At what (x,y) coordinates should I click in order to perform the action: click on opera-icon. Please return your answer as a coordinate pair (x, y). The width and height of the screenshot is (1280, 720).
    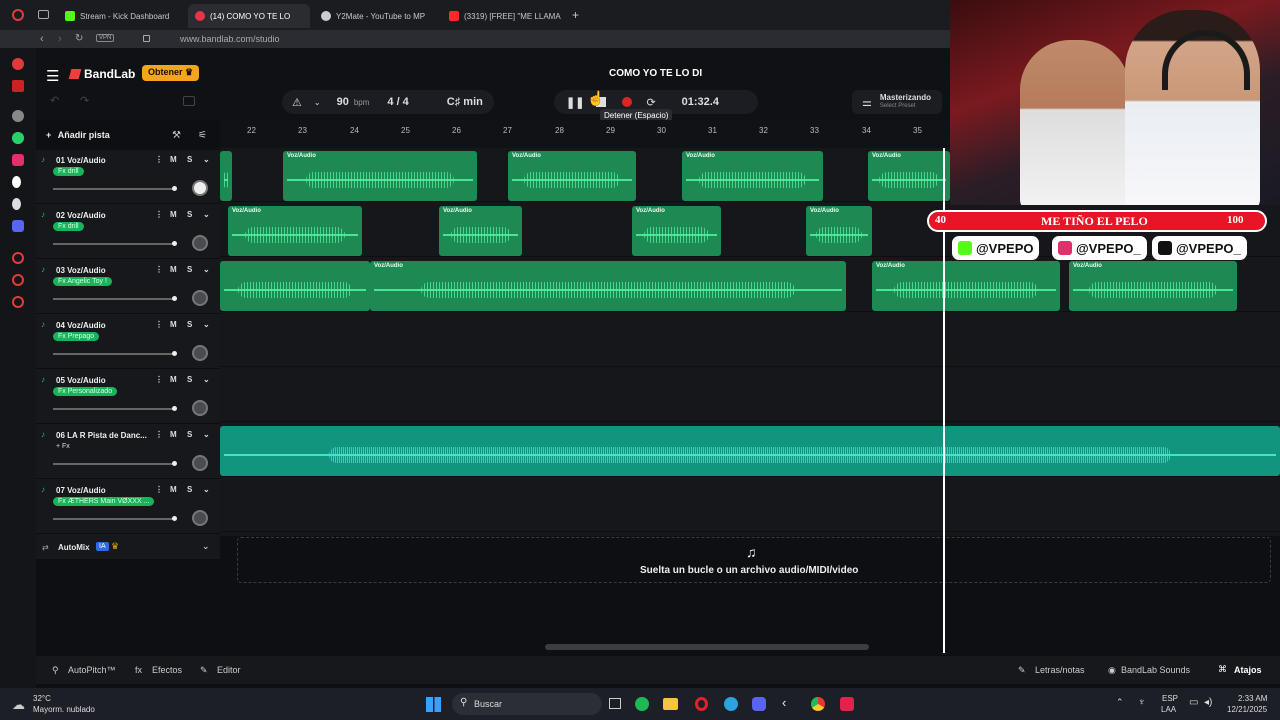
    Looking at the image, I should click on (701, 704).